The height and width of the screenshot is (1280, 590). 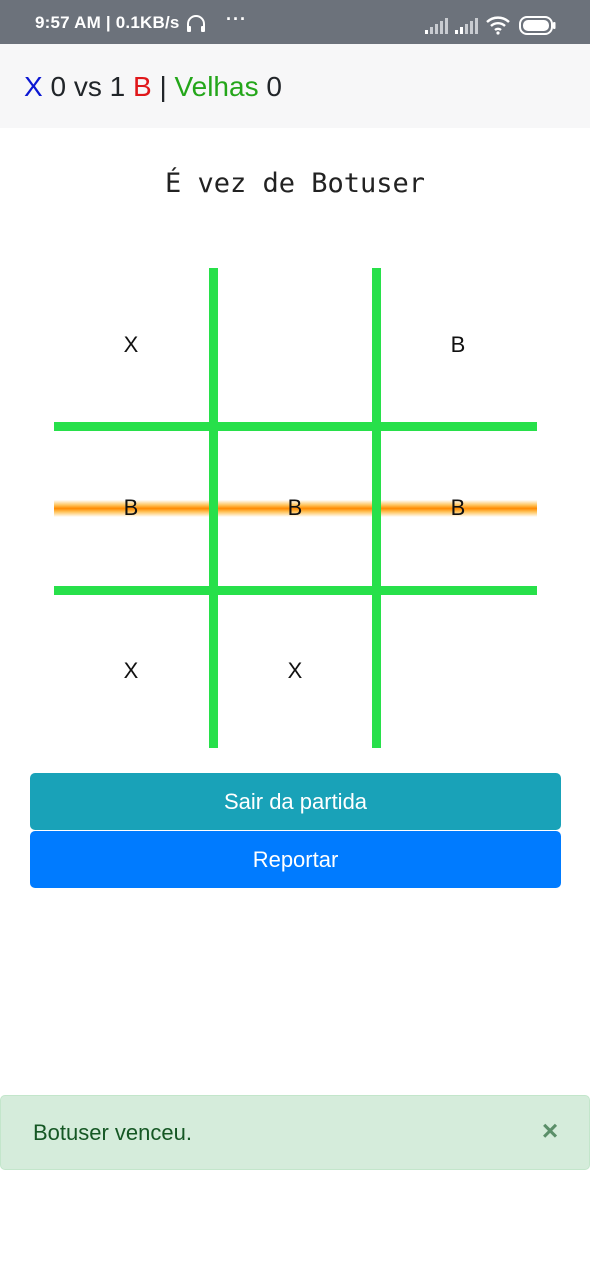 I want to click on draws-label: Velhas, so click(x=216, y=86).